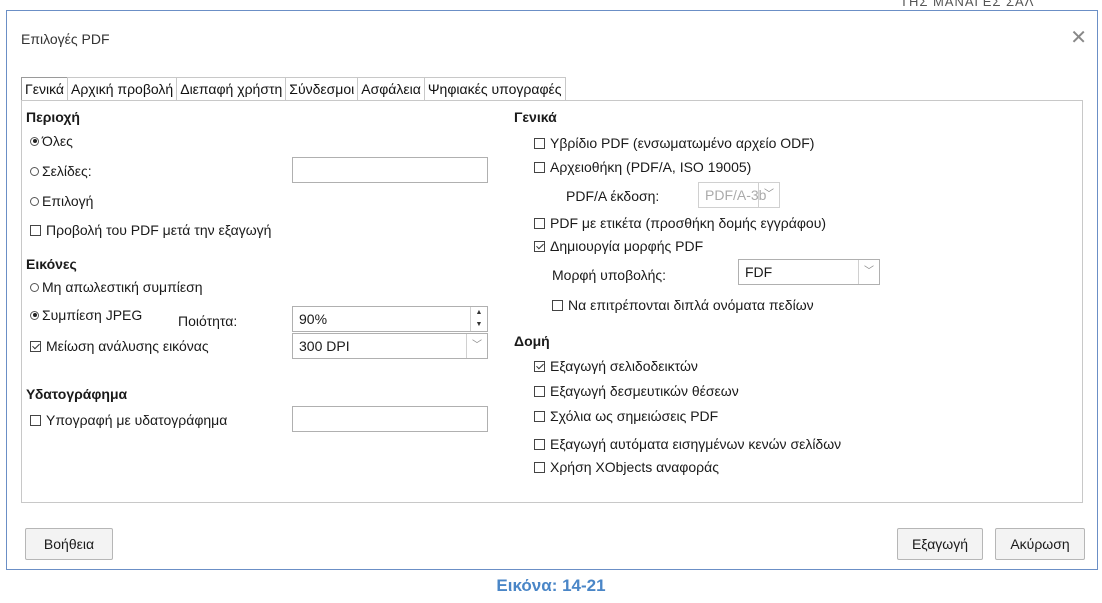 This screenshot has height=603, width=1102. I want to click on help-button: Βοήθεια, so click(69, 544).